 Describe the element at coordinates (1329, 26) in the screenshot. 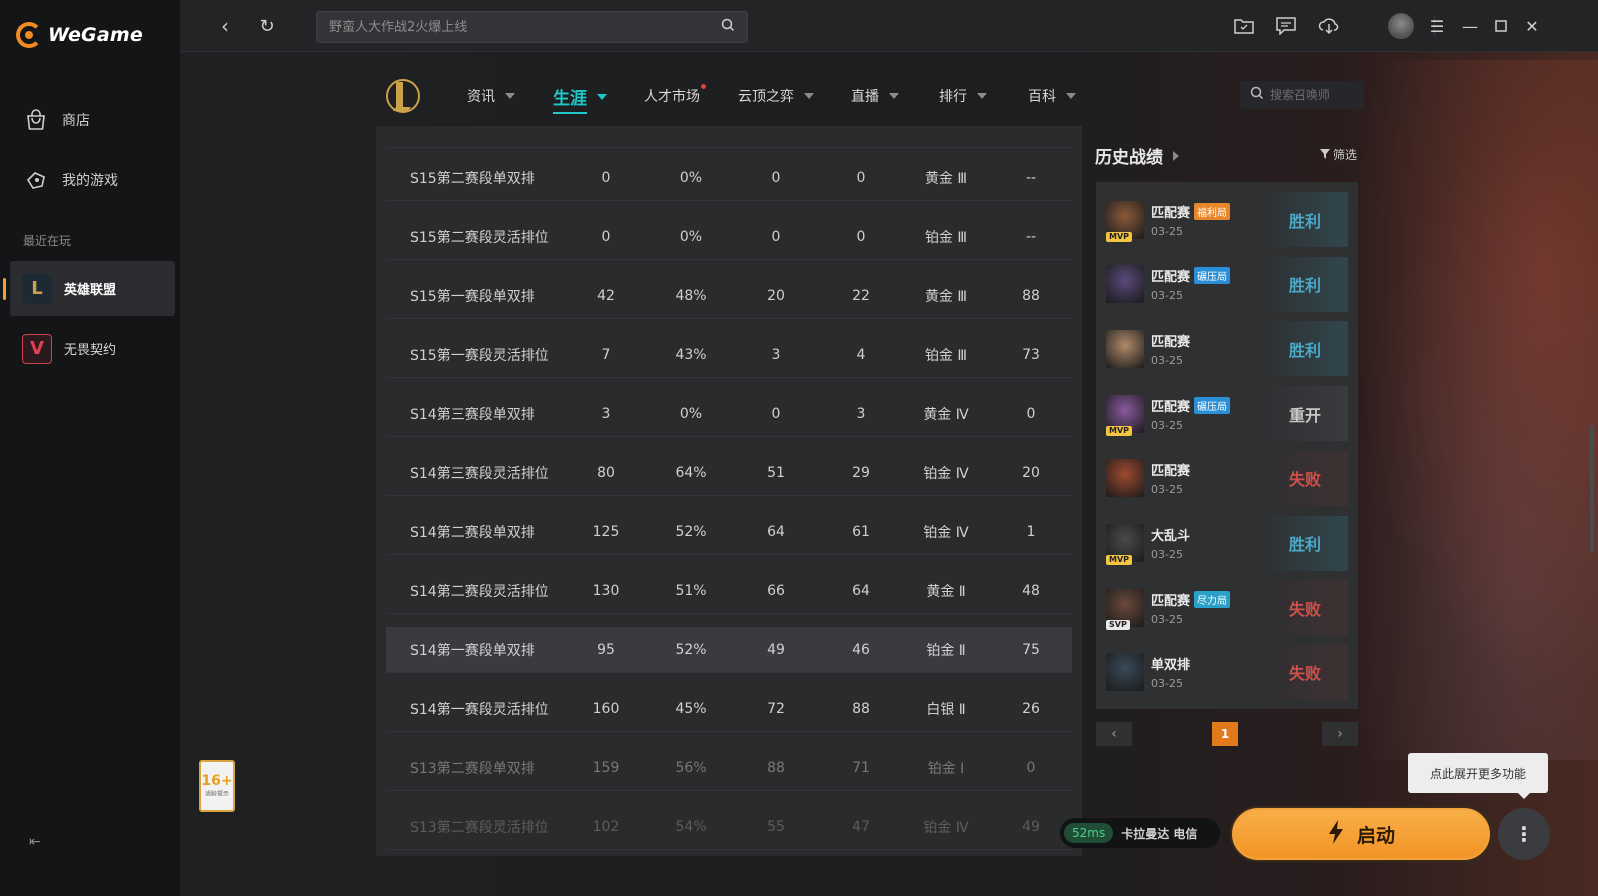

I see `download-icon` at that location.